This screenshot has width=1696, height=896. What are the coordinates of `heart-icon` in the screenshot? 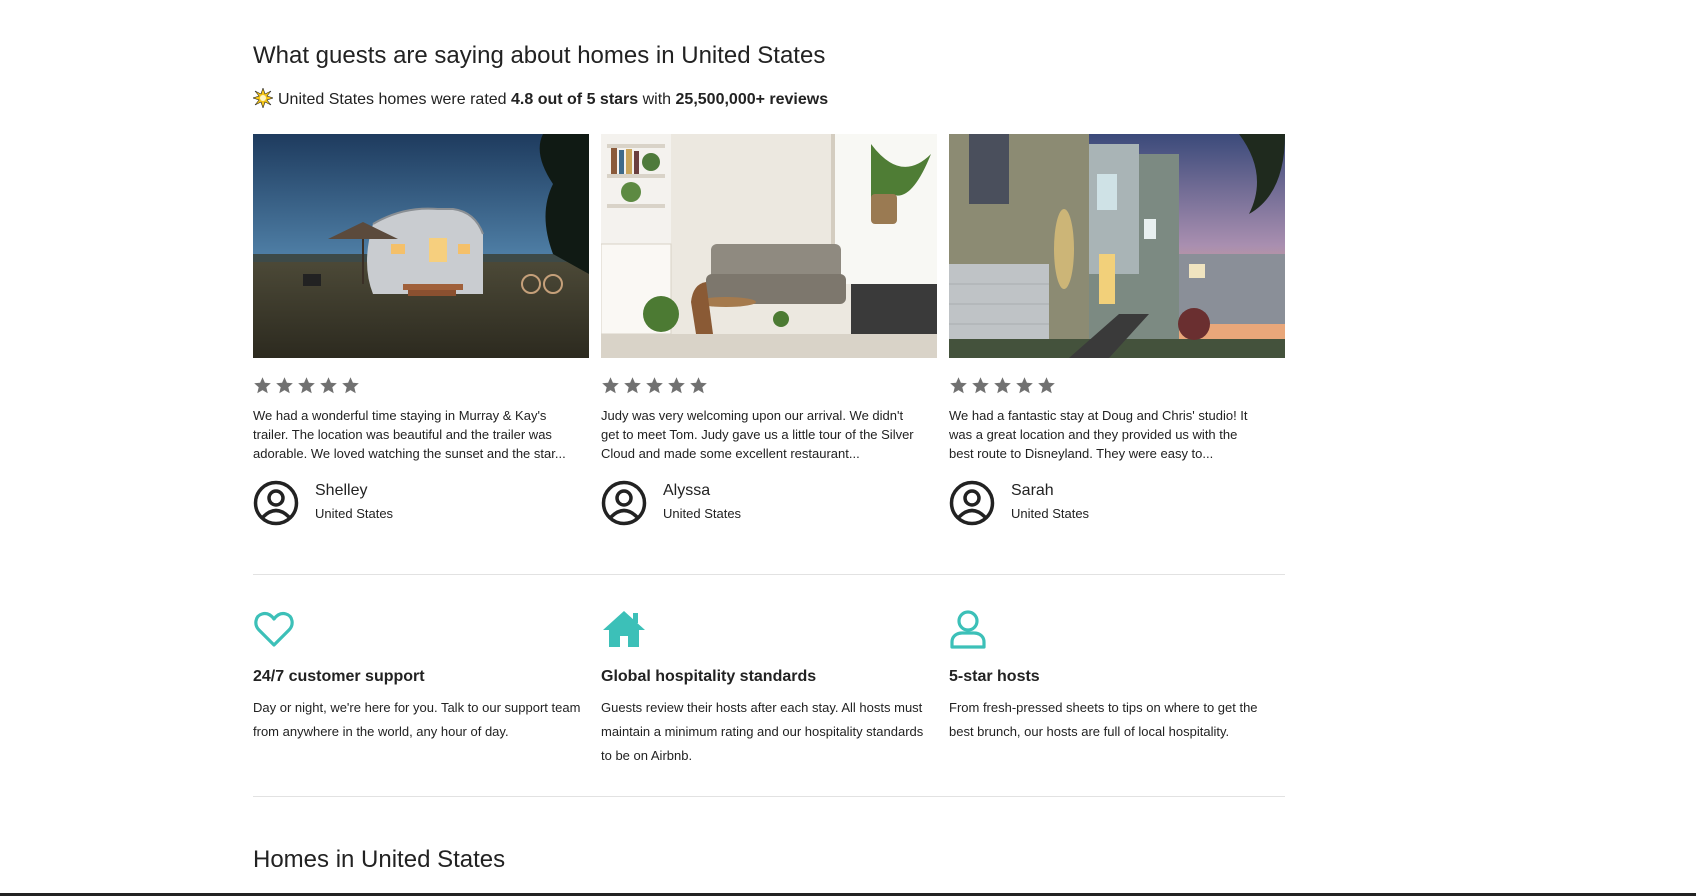 It's located at (274, 629).